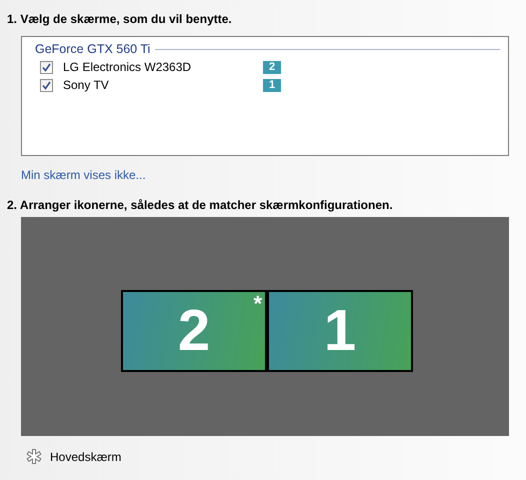  I want to click on display-name: LG Electronics W2363D, so click(127, 67).